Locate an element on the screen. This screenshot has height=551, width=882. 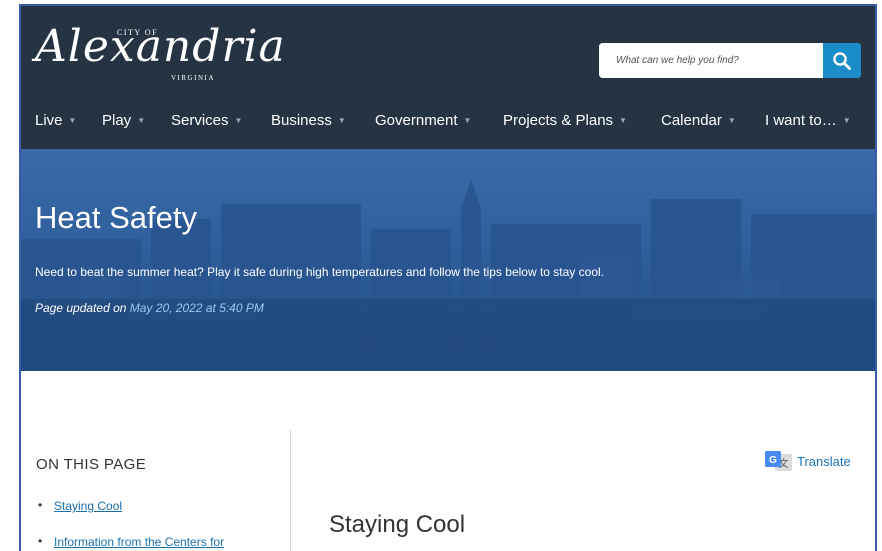
nav-item-government: Government ▼ is located at coordinates (423, 121).